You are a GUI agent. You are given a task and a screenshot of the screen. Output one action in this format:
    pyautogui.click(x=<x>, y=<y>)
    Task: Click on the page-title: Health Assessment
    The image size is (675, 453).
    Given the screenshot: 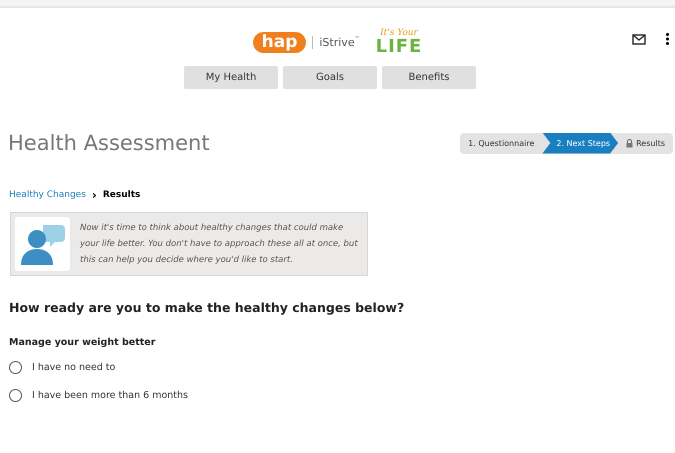 What is the action you would take?
    pyautogui.click(x=109, y=143)
    